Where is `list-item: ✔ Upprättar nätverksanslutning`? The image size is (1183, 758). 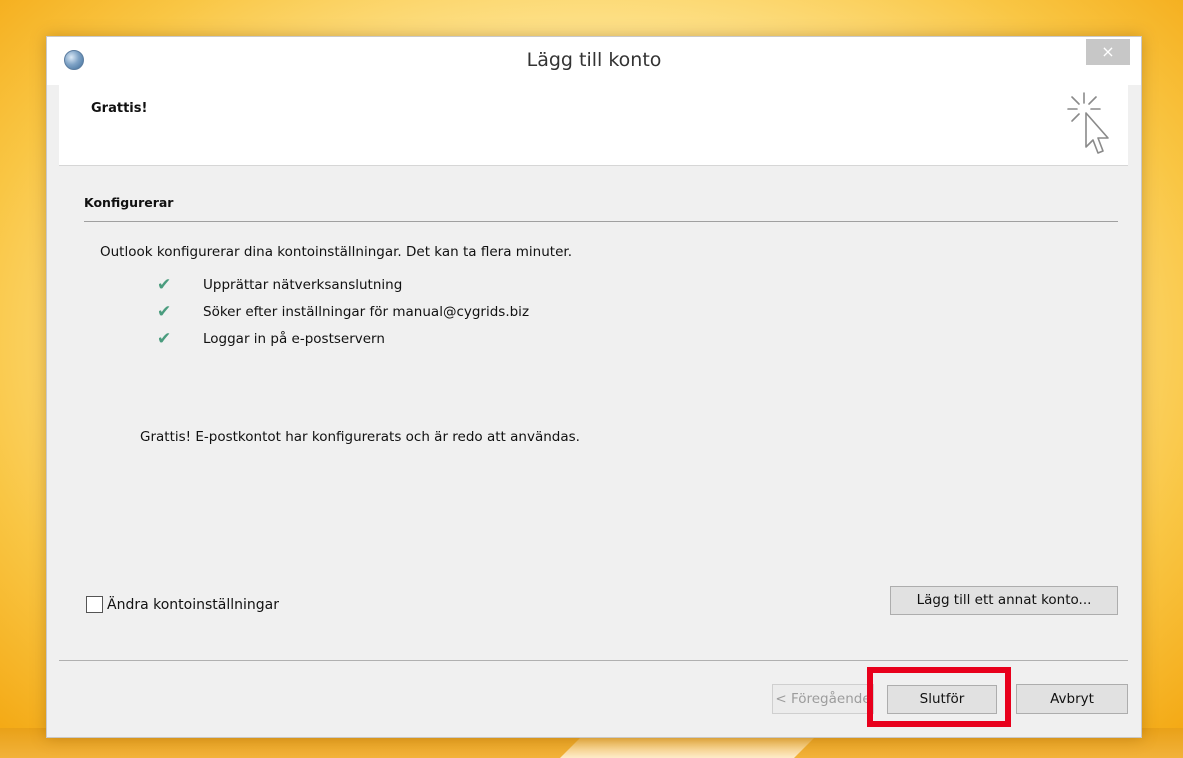
list-item: ✔ Upprättar nätverksanslutning is located at coordinates (343, 284).